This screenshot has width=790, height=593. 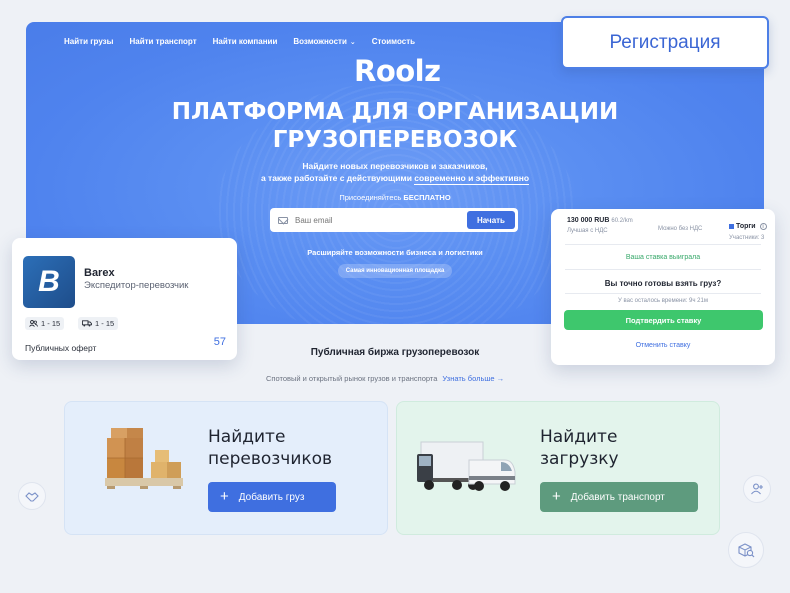 I want to click on email-signup-form: Начать, so click(x=394, y=220).